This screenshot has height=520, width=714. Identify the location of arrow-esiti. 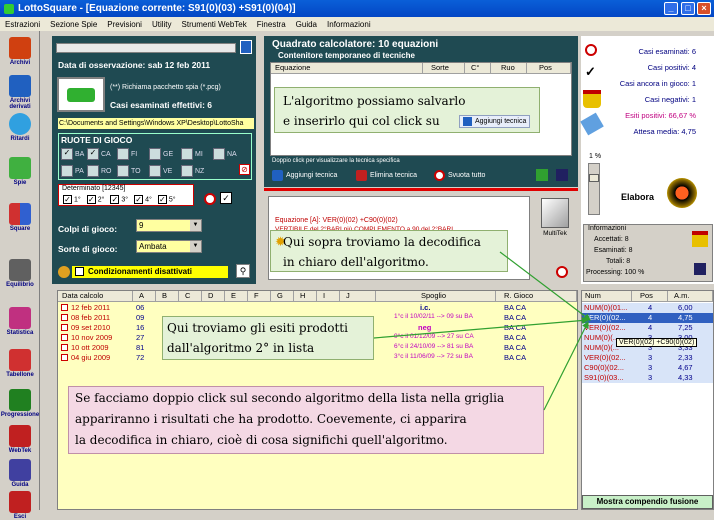
(481, 327).